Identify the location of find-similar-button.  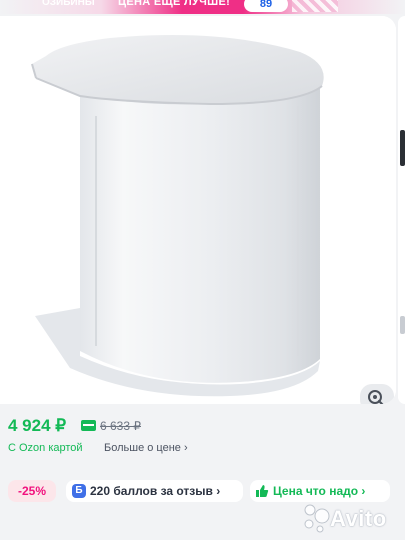
(377, 394).